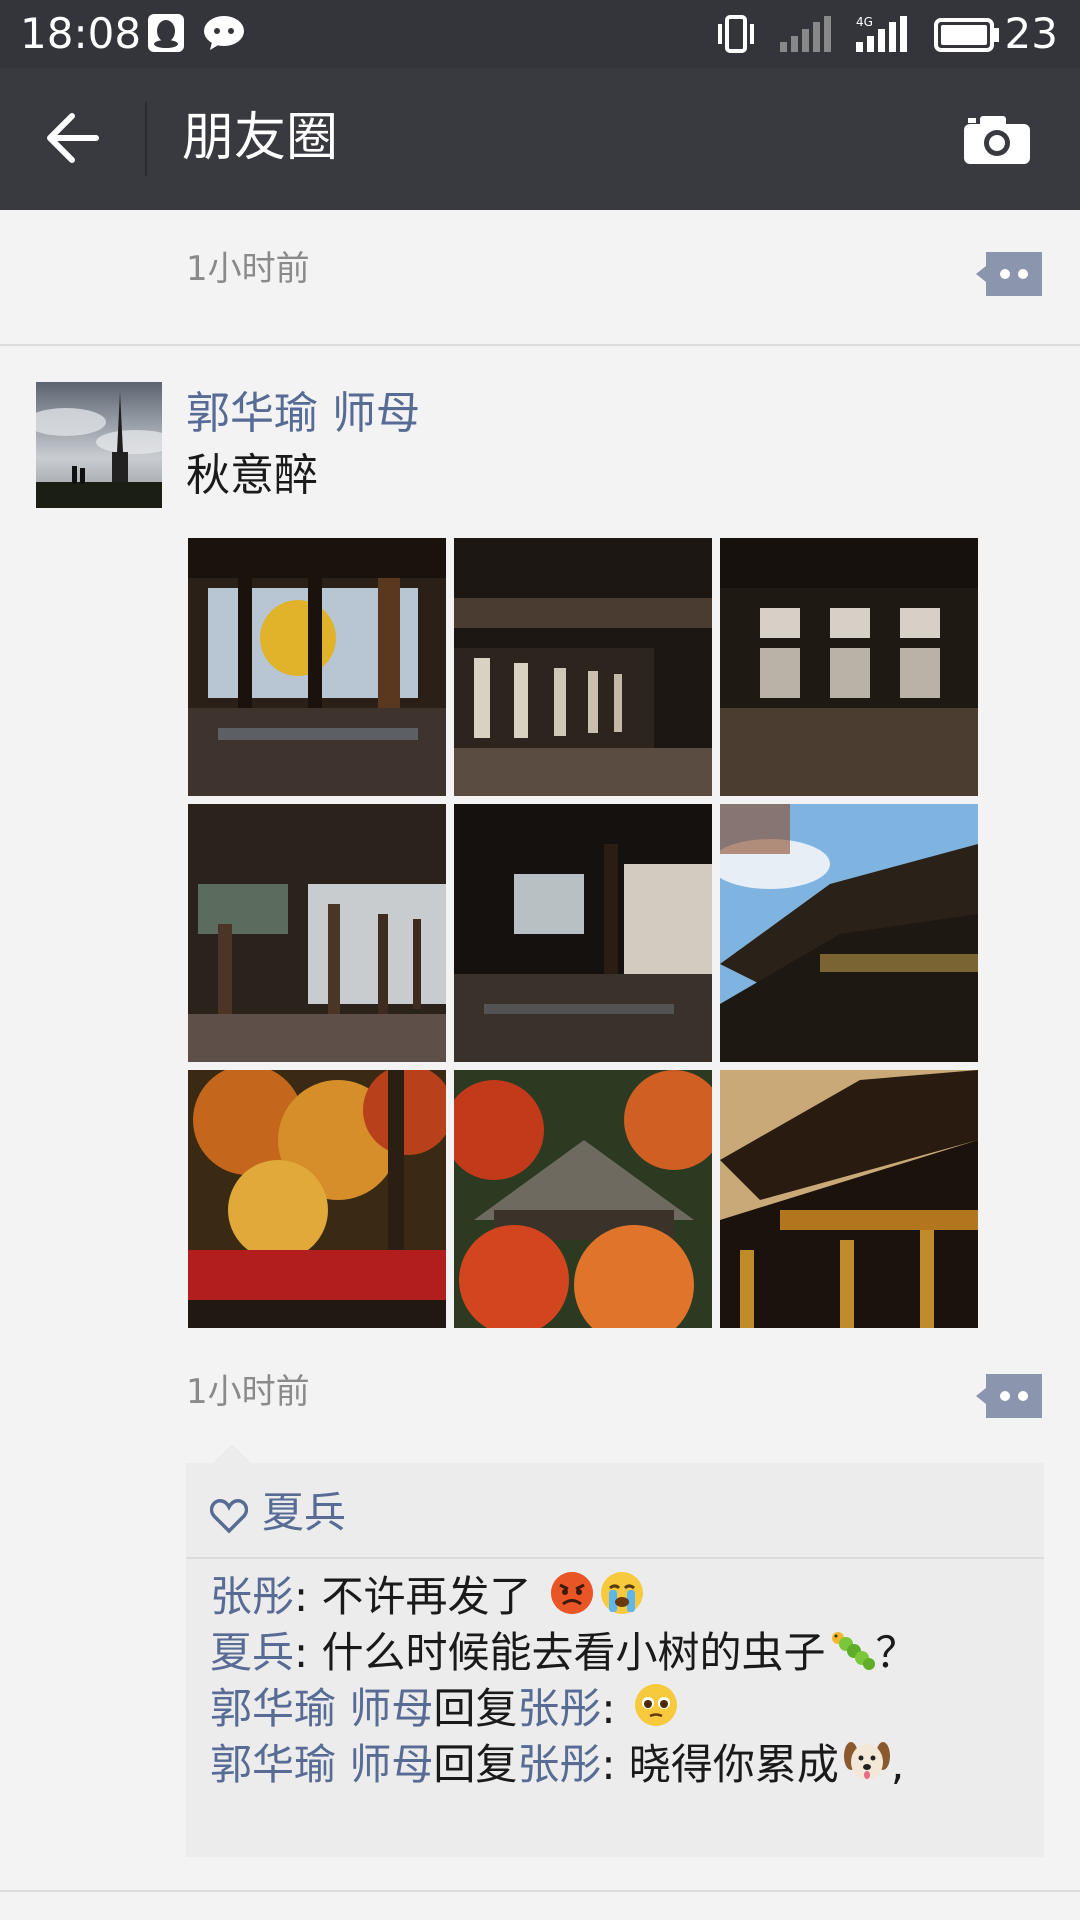  What do you see at coordinates (317, 933) in the screenshot?
I see `photo-temple-veranda-pillars` at bounding box center [317, 933].